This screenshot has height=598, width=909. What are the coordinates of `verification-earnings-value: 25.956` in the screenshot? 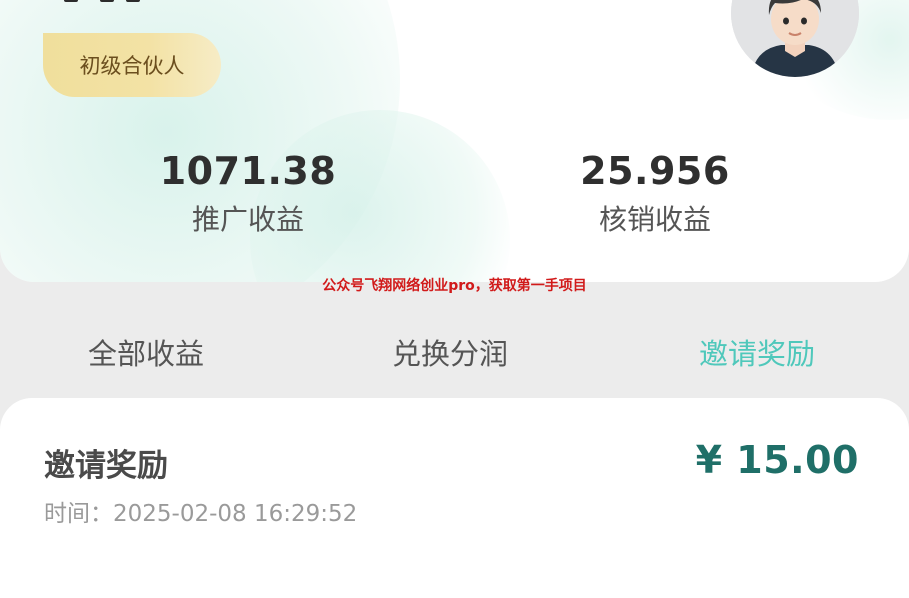 It's located at (655, 171).